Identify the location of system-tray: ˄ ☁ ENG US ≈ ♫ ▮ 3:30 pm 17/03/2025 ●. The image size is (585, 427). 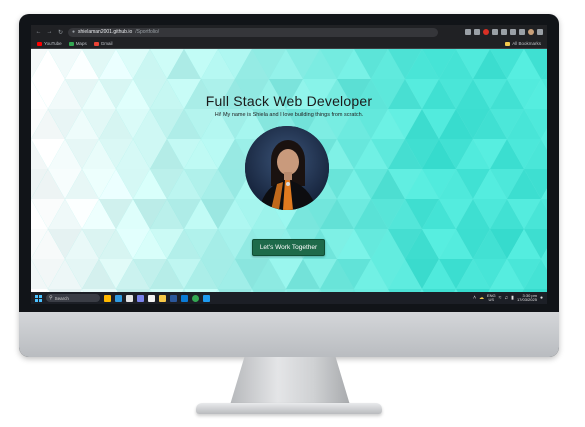
(508, 298).